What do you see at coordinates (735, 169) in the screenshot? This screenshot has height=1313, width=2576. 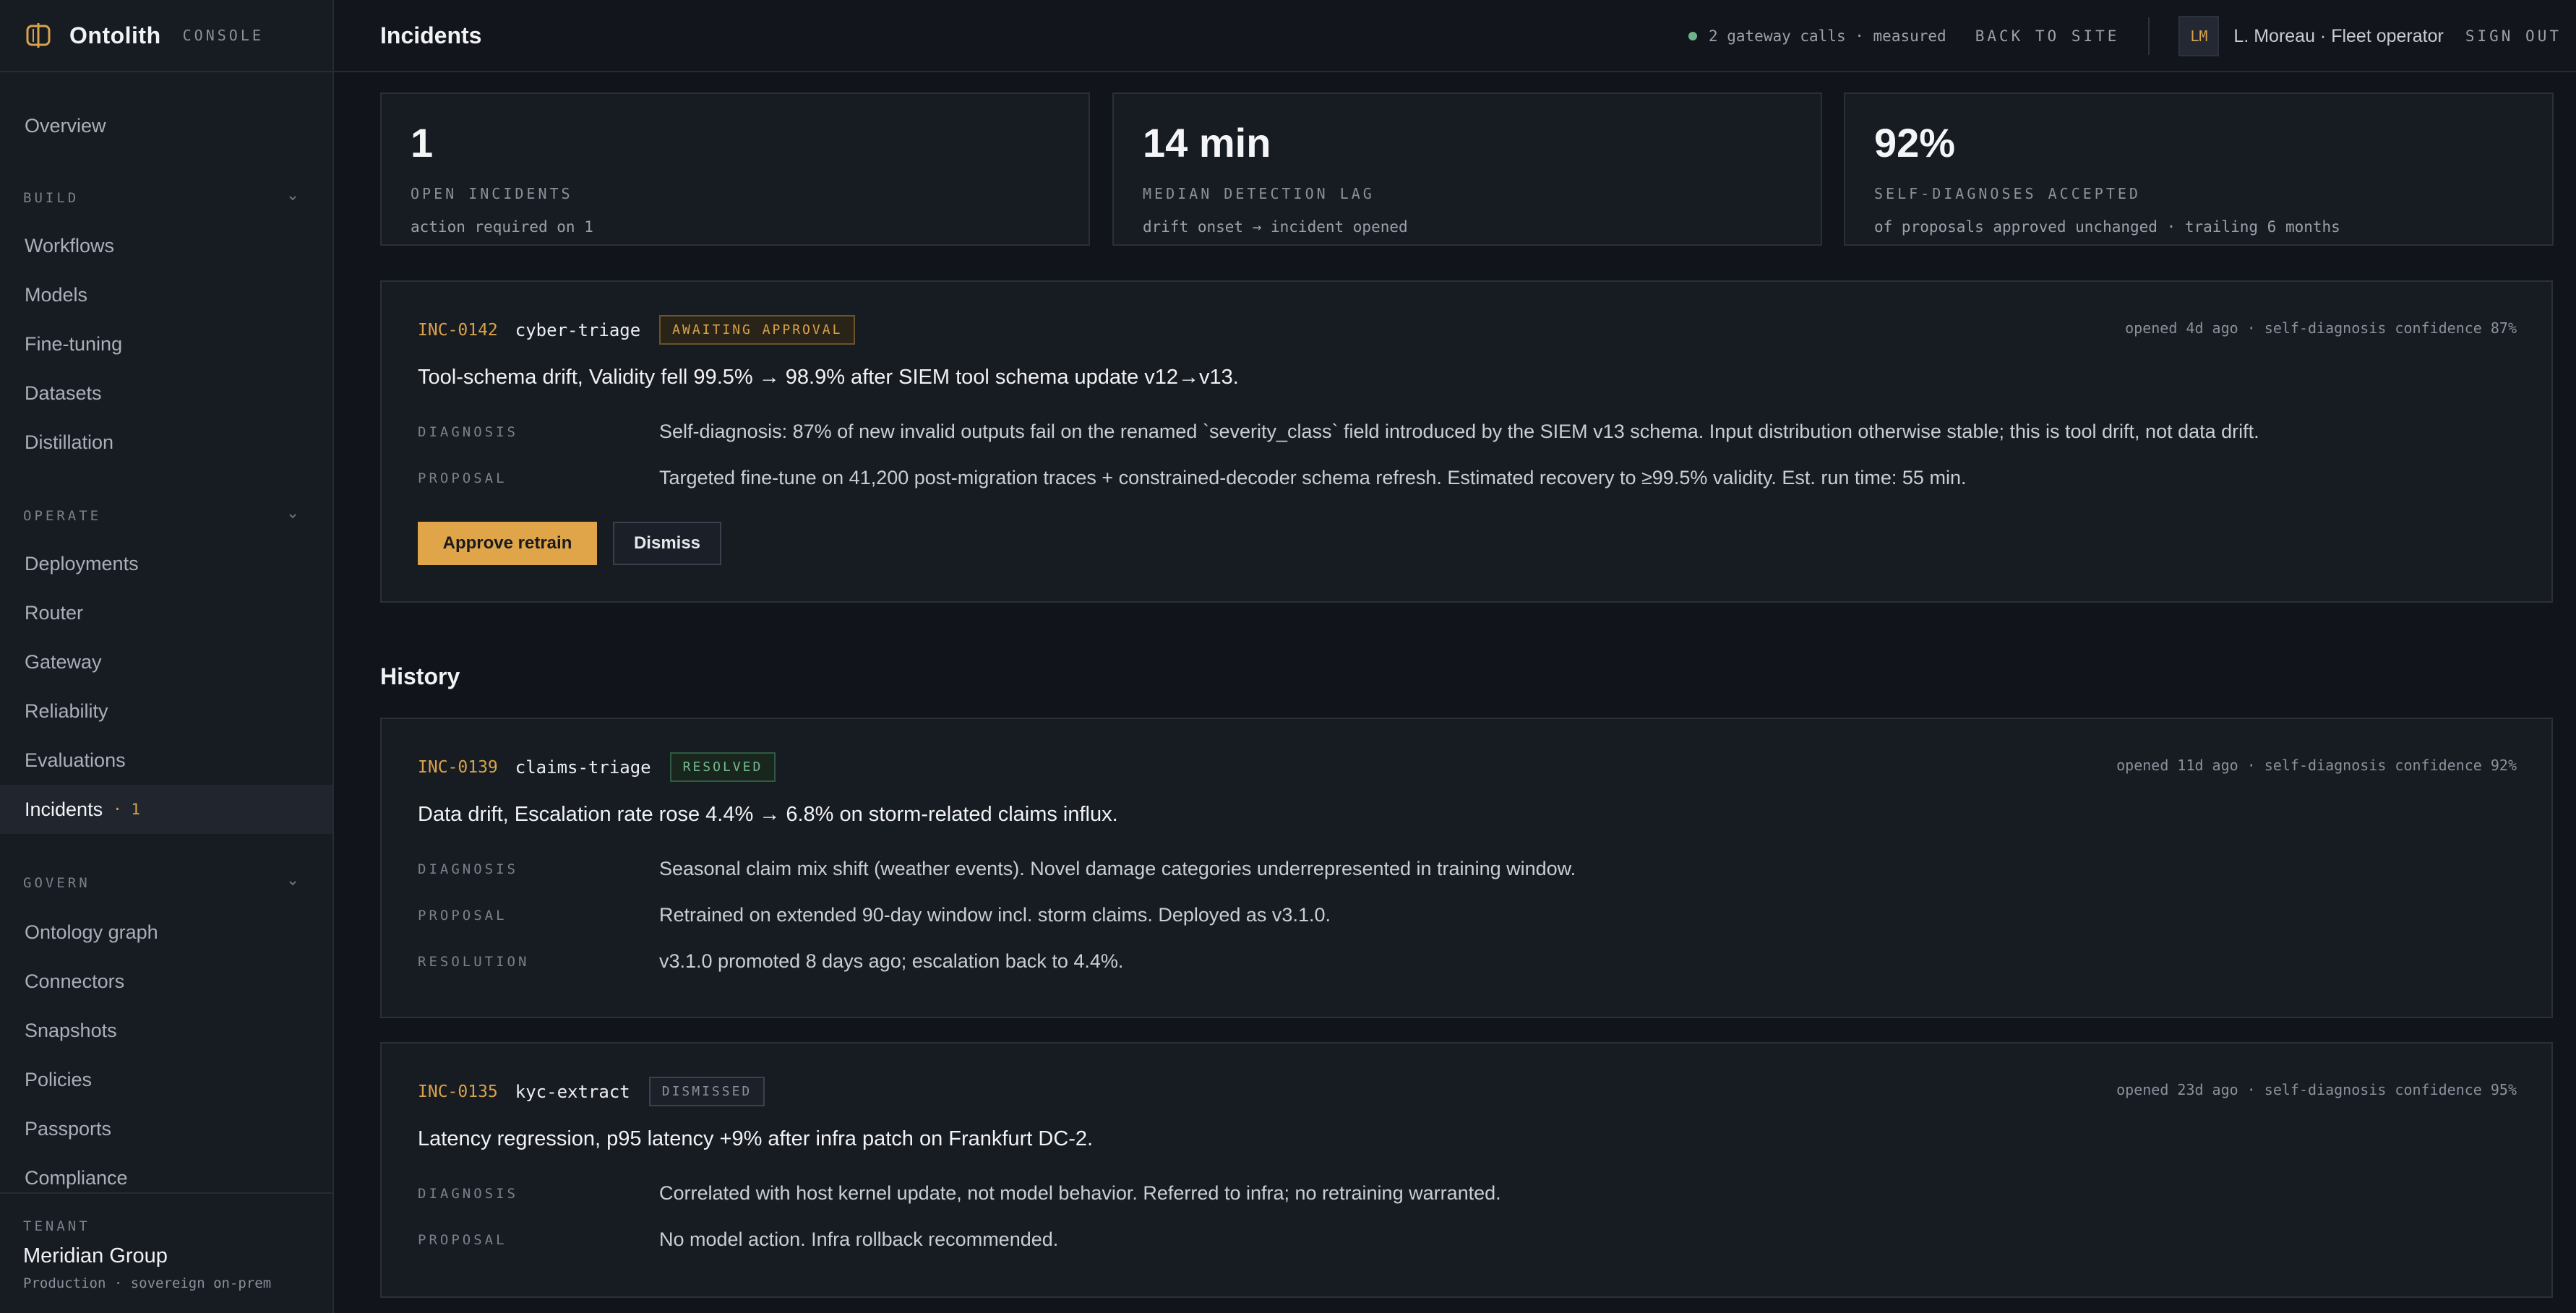 I see `stat-card-open-incidents: 1 OPEN INCIDENTS action required on 1` at bounding box center [735, 169].